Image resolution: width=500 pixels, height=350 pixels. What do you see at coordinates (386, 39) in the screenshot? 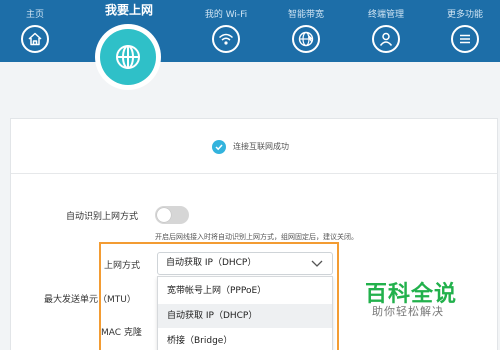
I see `user-icon` at bounding box center [386, 39].